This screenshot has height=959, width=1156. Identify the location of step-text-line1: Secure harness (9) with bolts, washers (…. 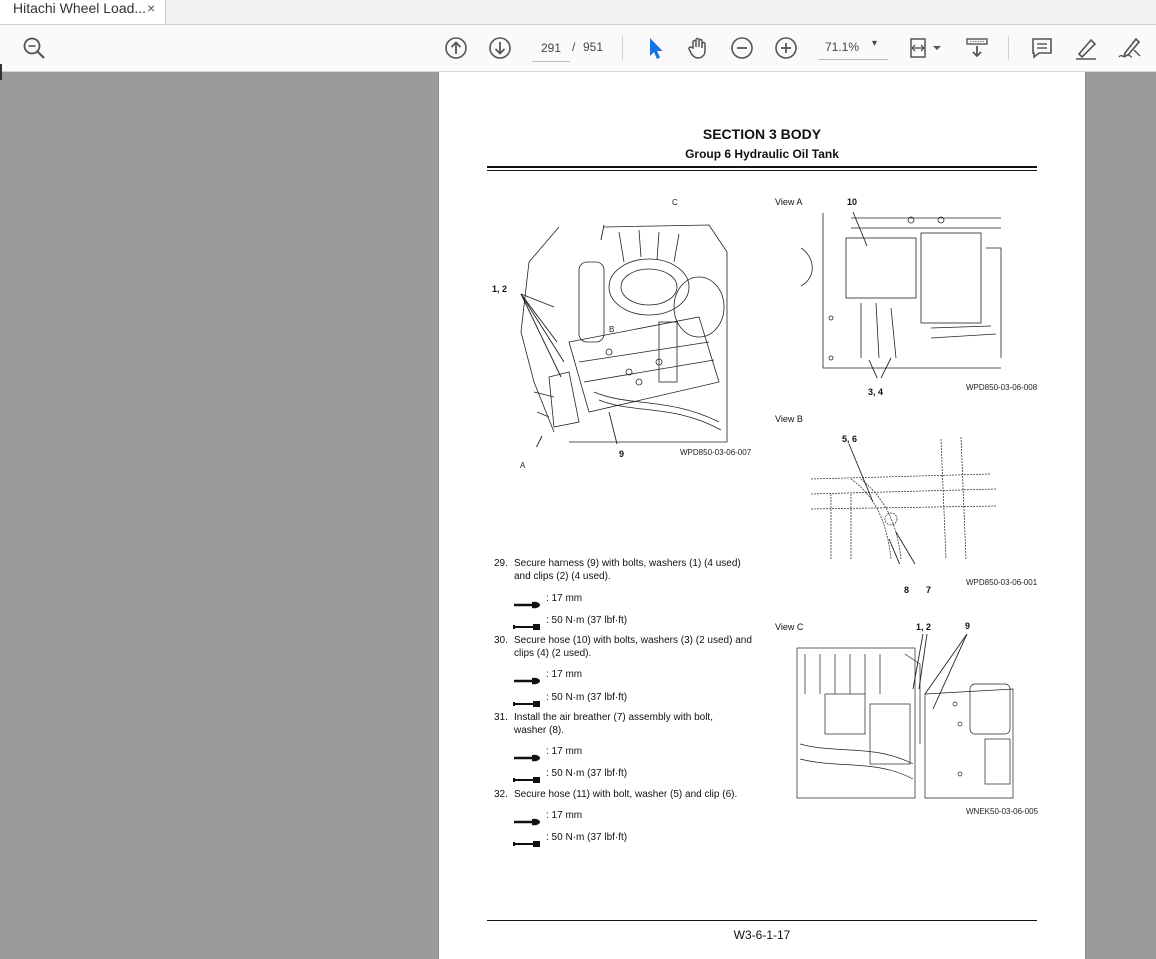
(627, 563).